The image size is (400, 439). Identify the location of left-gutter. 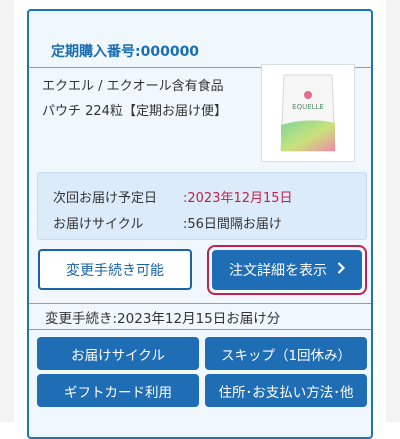
(7, 211).